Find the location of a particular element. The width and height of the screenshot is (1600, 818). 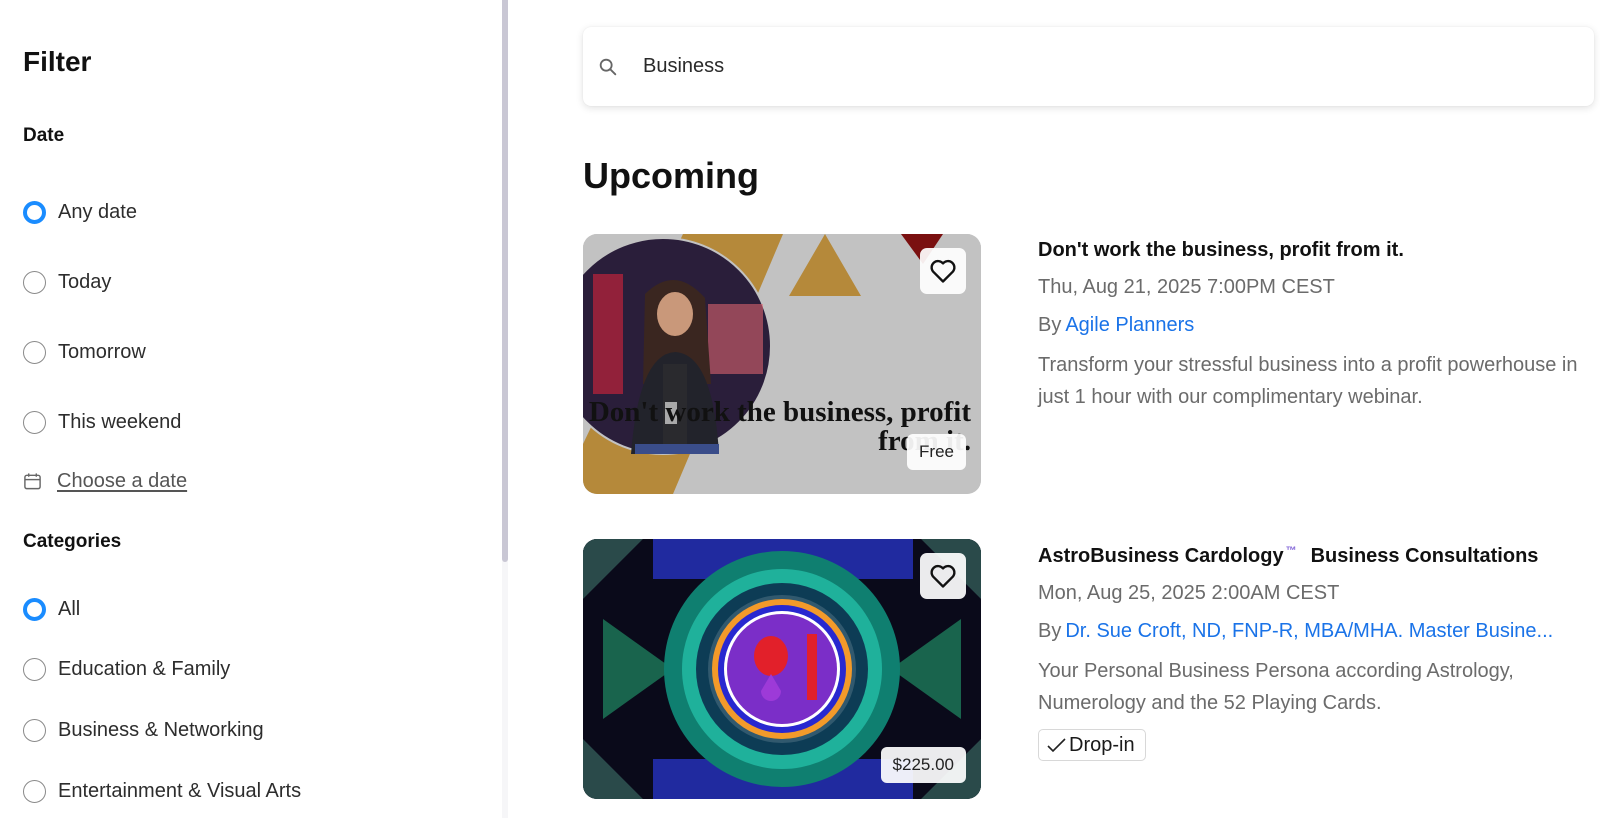

date-option-label: Tomorrow is located at coordinates (102, 351).